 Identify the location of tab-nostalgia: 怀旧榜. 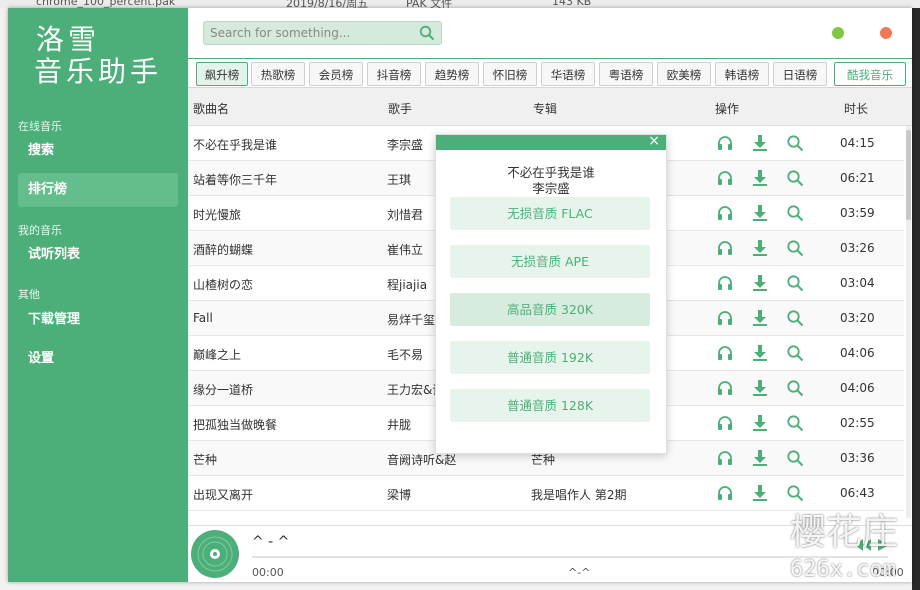
(510, 74).